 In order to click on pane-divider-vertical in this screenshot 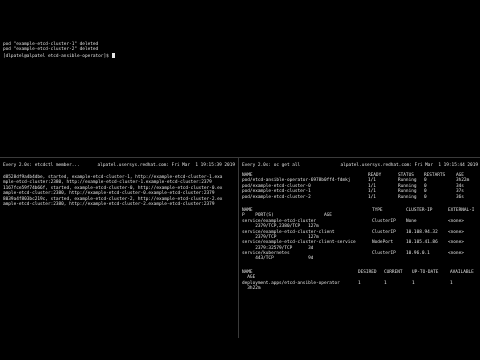, I will do `click(238, 248)`.